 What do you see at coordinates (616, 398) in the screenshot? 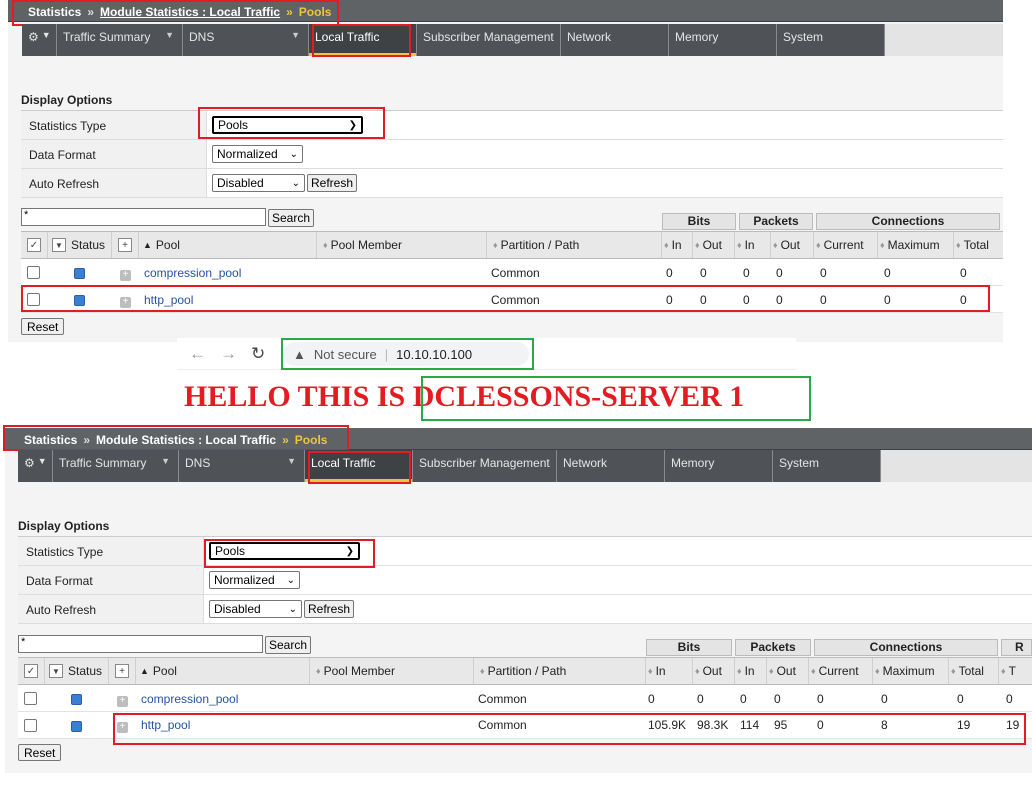
I see `highlight-server-name` at bounding box center [616, 398].